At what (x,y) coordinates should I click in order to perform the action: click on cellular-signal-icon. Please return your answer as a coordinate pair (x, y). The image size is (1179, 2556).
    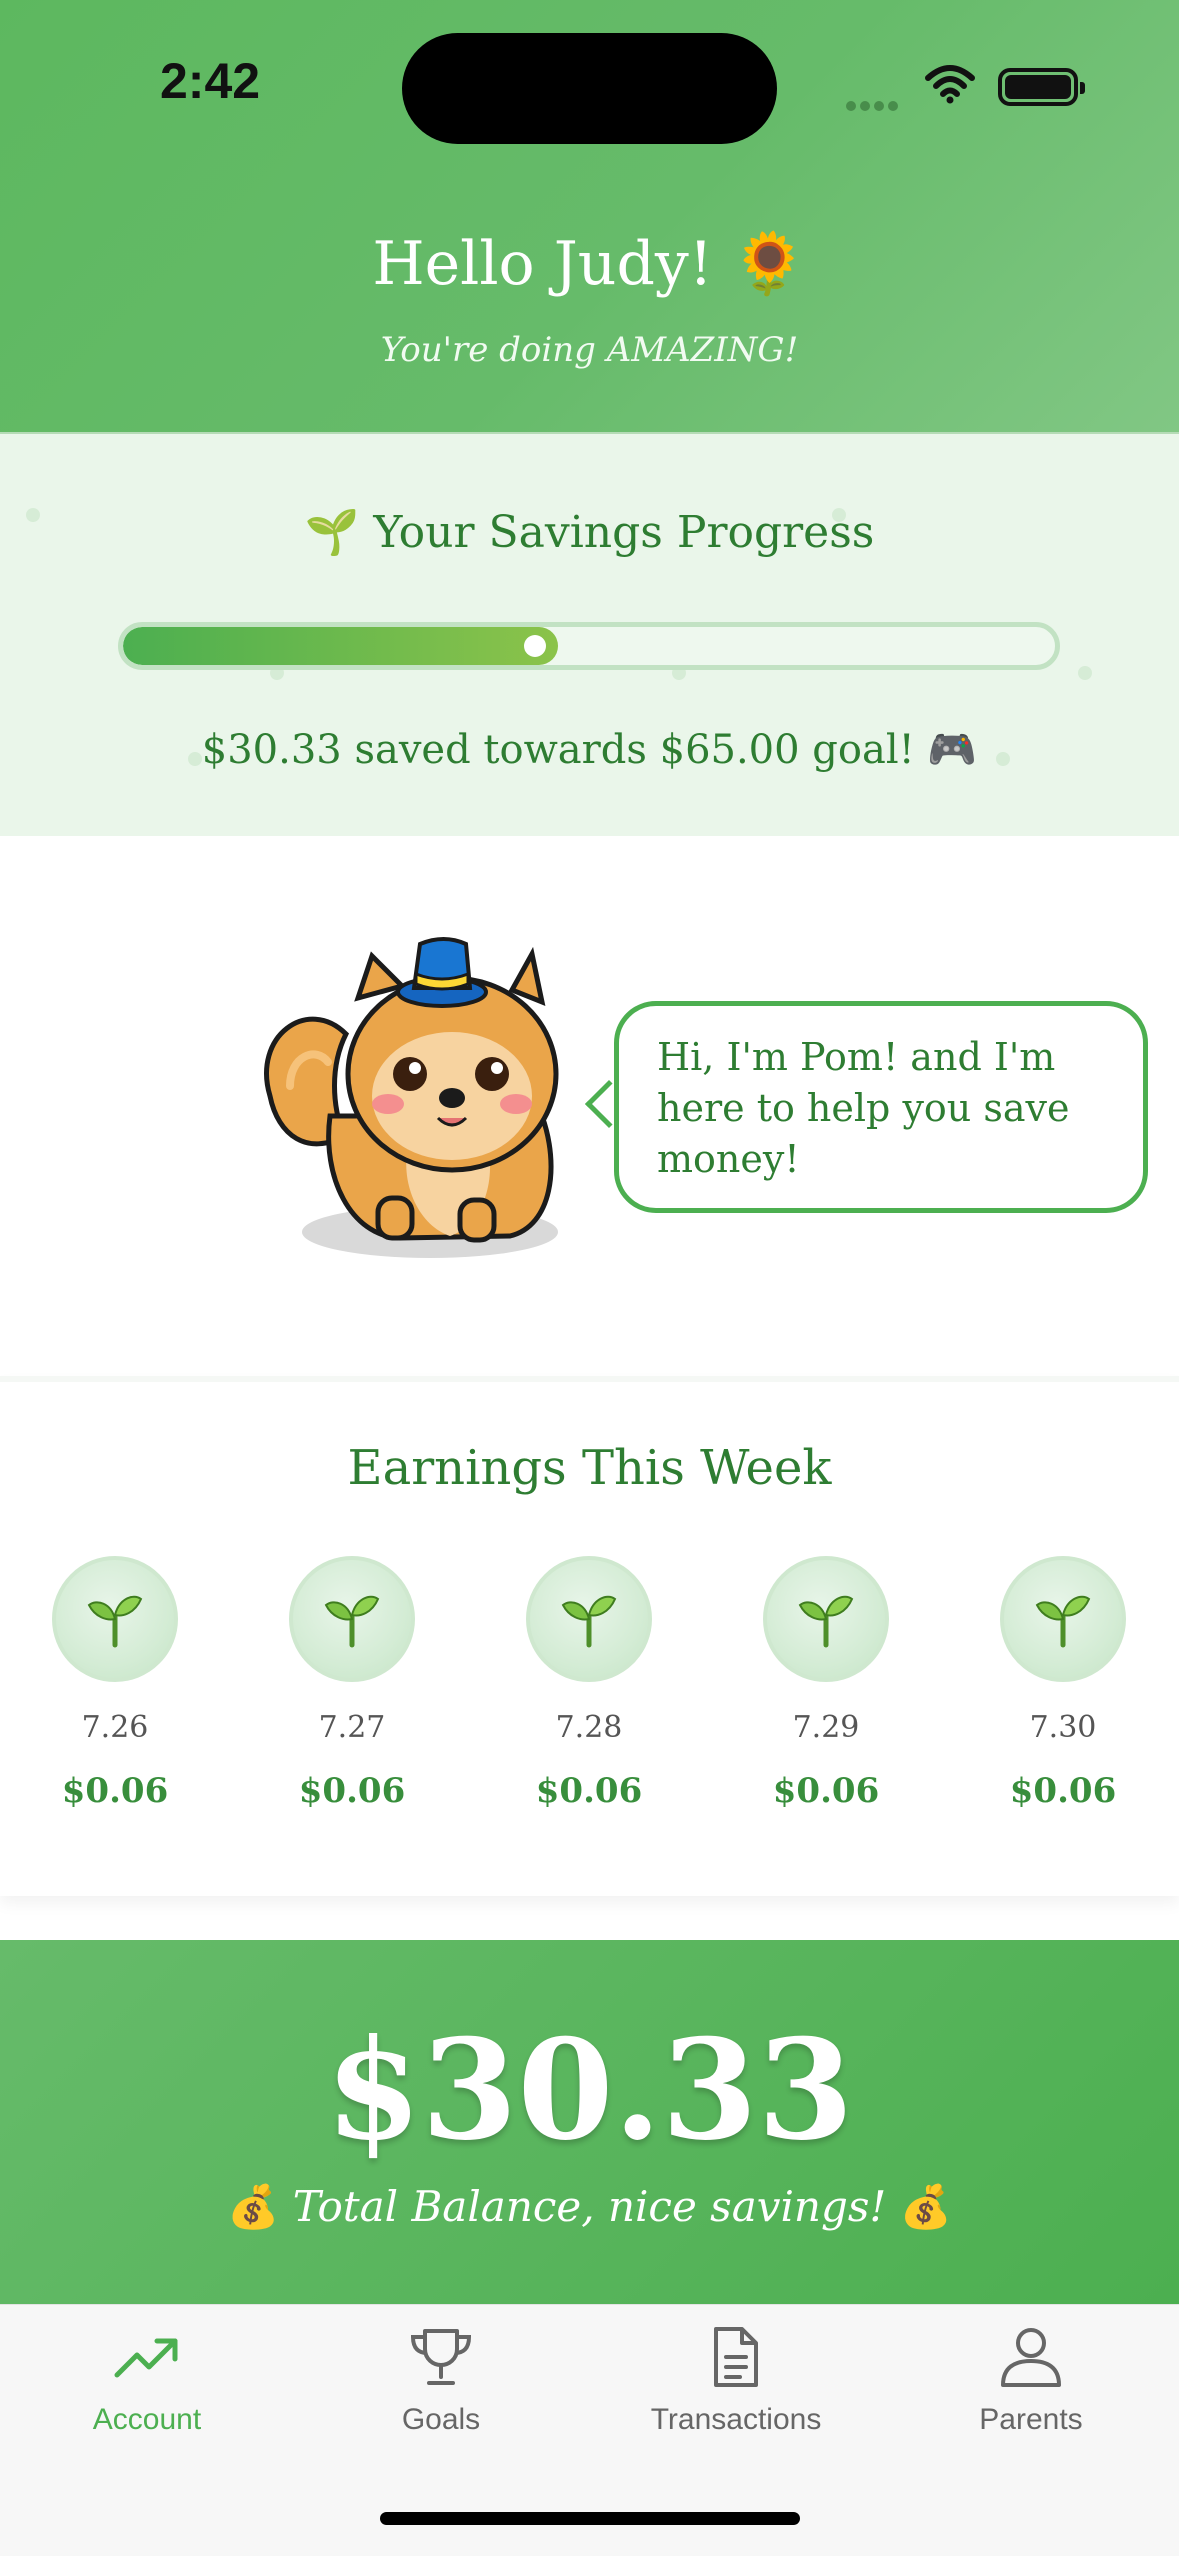
    Looking at the image, I should click on (874, 105).